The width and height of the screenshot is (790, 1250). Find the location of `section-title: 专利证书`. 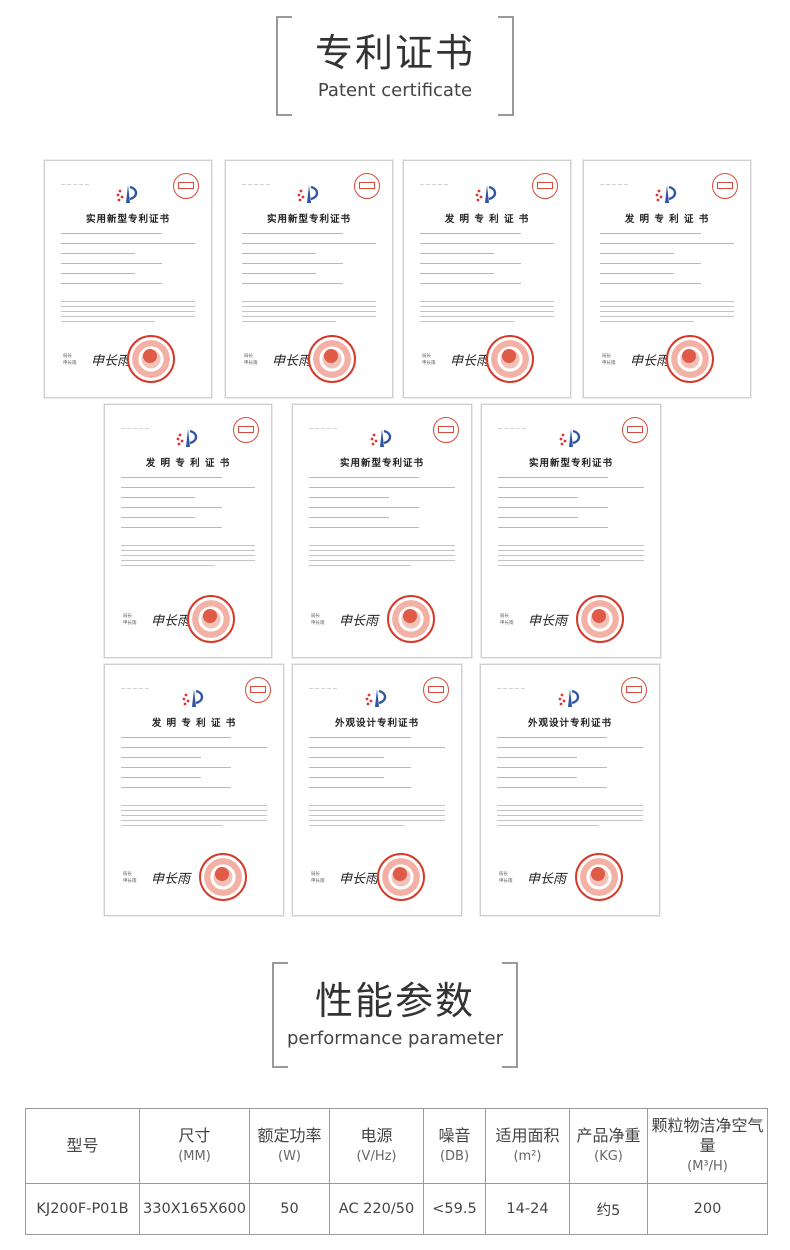

section-title: 专利证书 is located at coordinates (394, 53).